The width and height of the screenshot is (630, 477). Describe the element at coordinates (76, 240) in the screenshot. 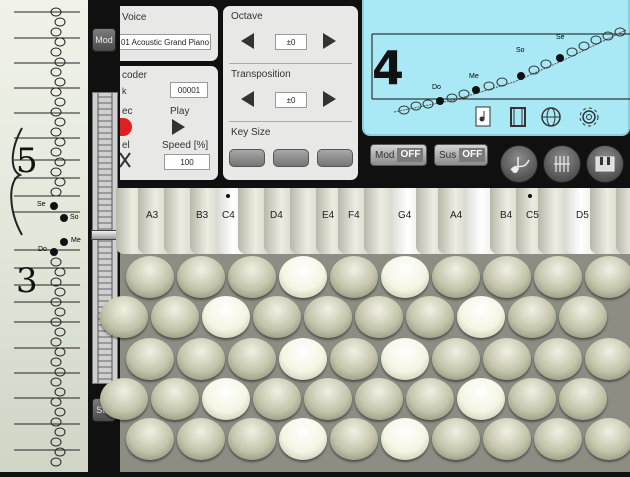

I see `staff-note-me: Me` at that location.